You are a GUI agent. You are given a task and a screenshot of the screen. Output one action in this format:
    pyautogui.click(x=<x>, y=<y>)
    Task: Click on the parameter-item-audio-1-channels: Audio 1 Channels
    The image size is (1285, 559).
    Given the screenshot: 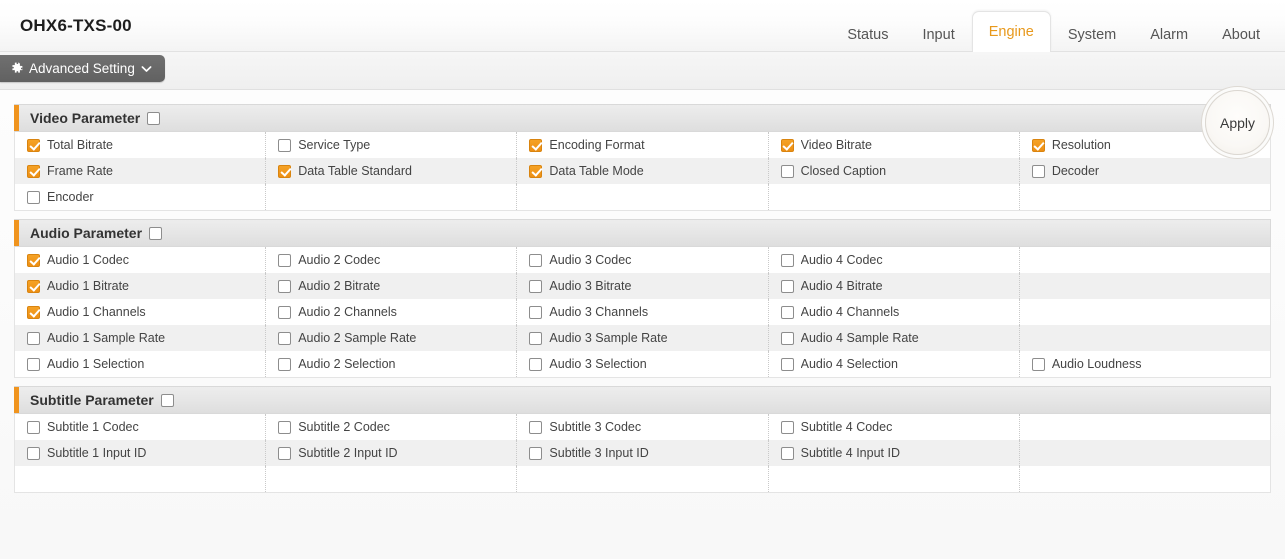 What is the action you would take?
    pyautogui.click(x=141, y=312)
    